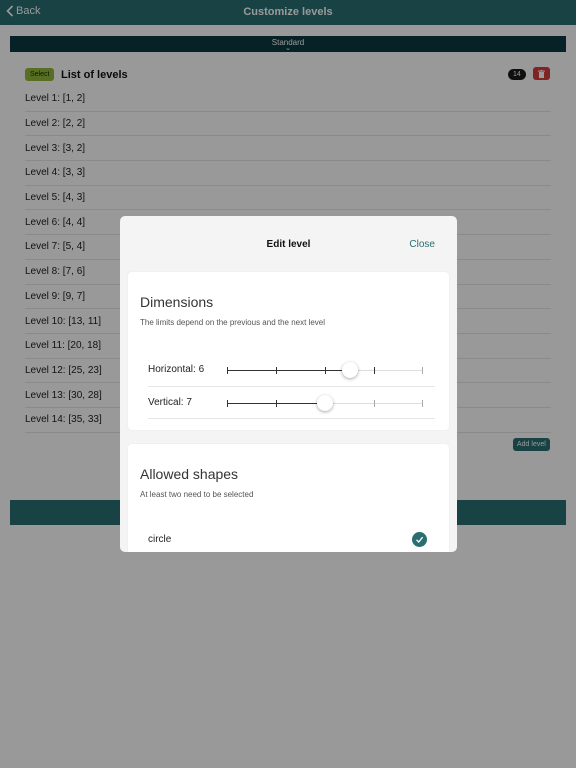 Image resolution: width=576 pixels, height=768 pixels. I want to click on vertical-slider-row: Vertical: 7, so click(291, 403).